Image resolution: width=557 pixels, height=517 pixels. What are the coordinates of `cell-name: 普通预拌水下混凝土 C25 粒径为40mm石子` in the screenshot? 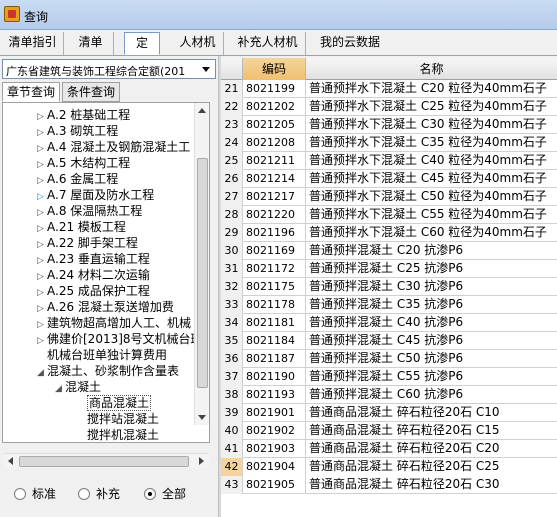 It's located at (431, 107).